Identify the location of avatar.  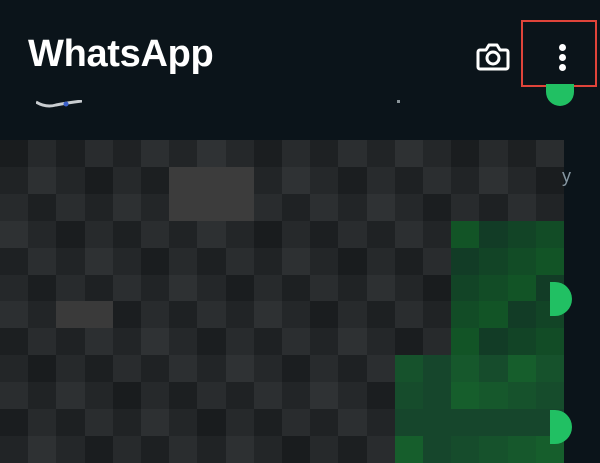
(59, 104).